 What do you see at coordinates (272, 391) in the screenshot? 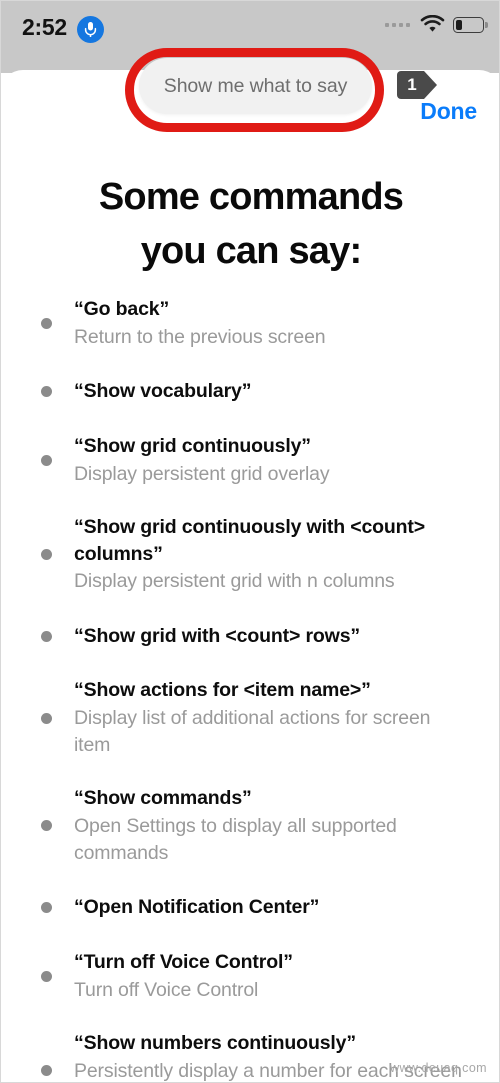
I see `command-text: “Show vocabulary”` at bounding box center [272, 391].